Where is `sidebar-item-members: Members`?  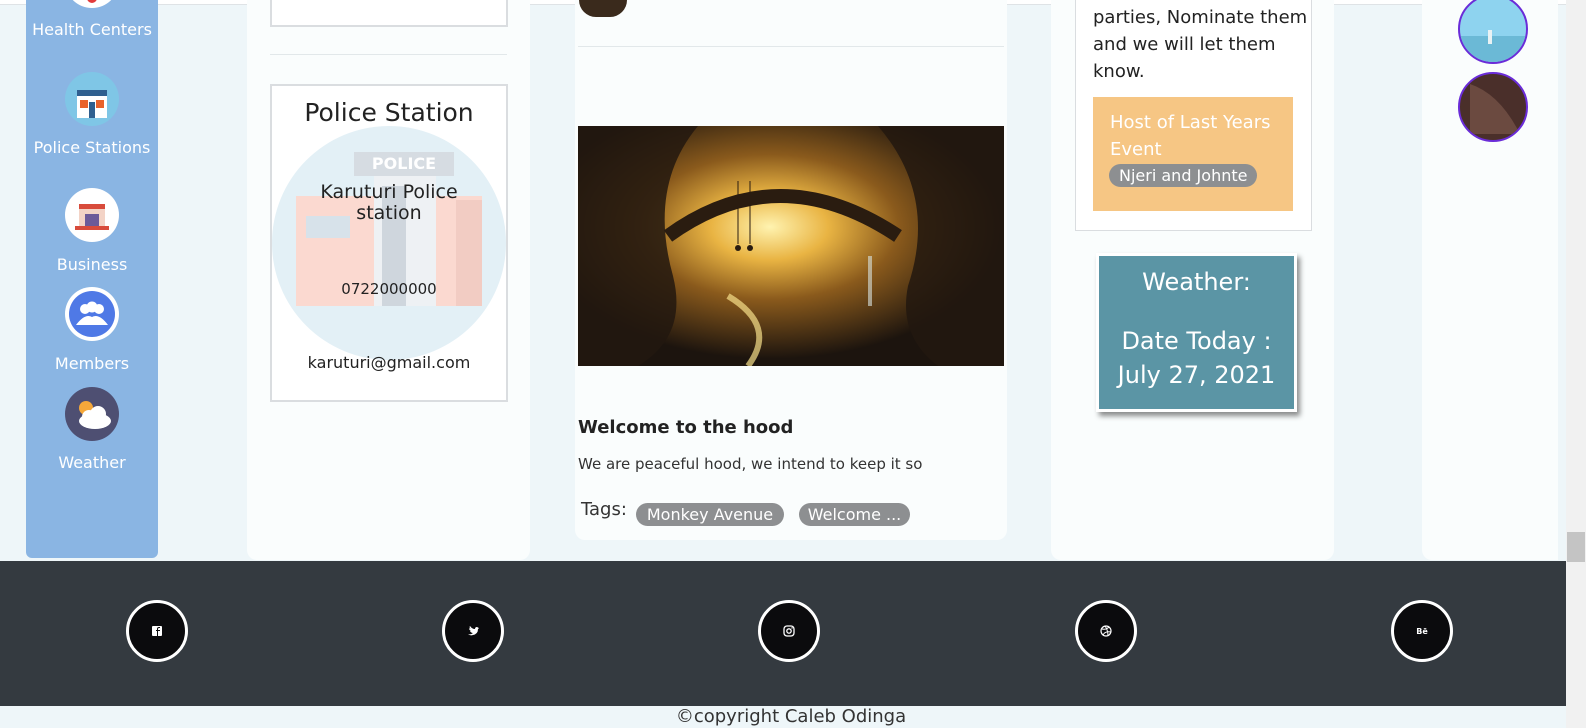
sidebar-item-members: Members is located at coordinates (92, 364).